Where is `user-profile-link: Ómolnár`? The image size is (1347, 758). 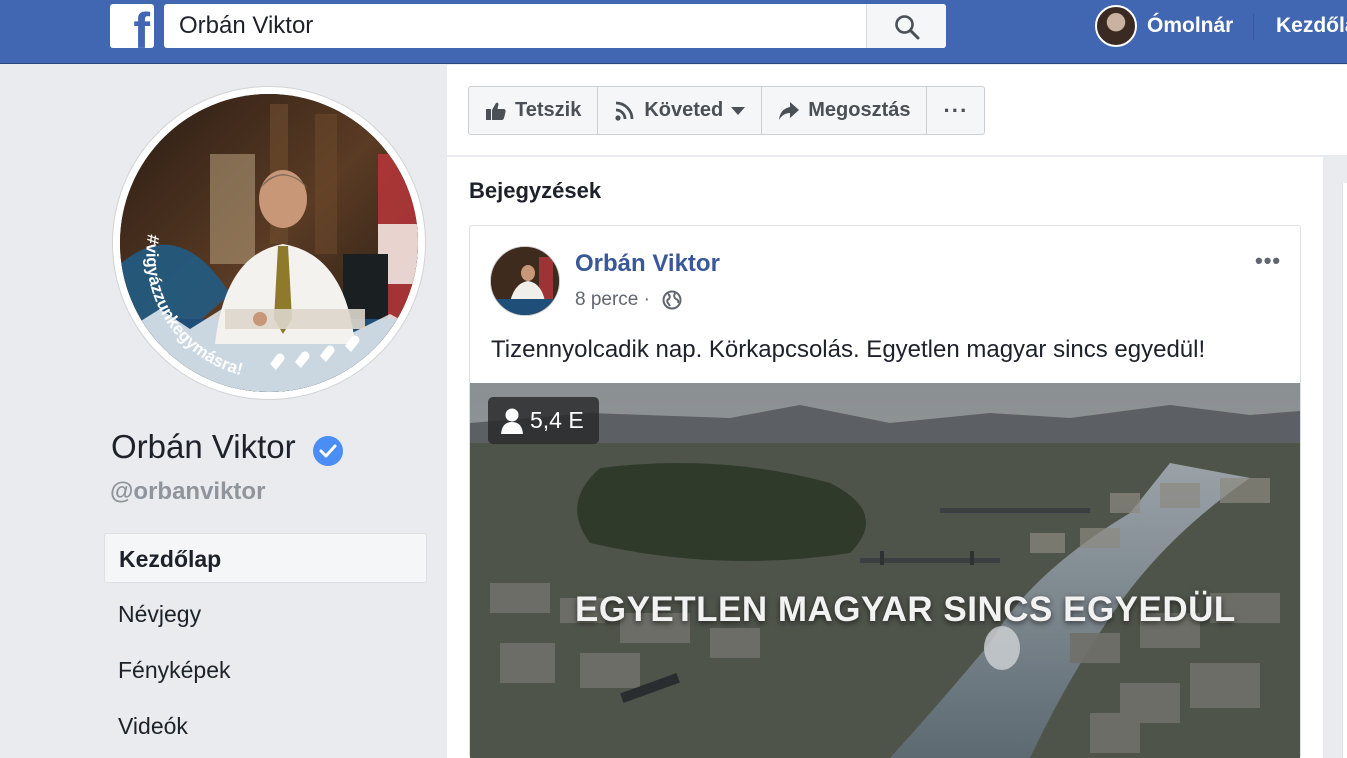
user-profile-link: Ómolnár is located at coordinates (1190, 26).